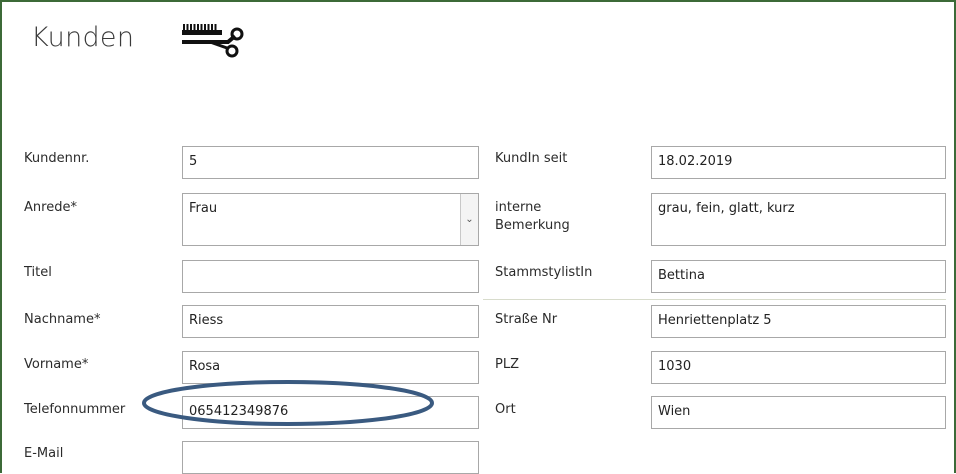 The width and height of the screenshot is (956, 474). I want to click on strasse-nr-field: Henriettenplatz 5, so click(798, 321).